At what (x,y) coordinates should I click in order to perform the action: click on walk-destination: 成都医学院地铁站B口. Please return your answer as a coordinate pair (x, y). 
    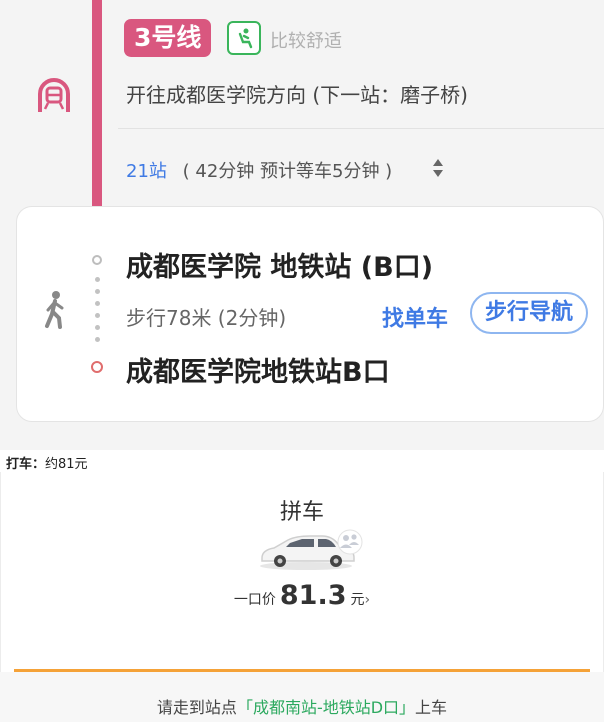
    Looking at the image, I should click on (258, 372).